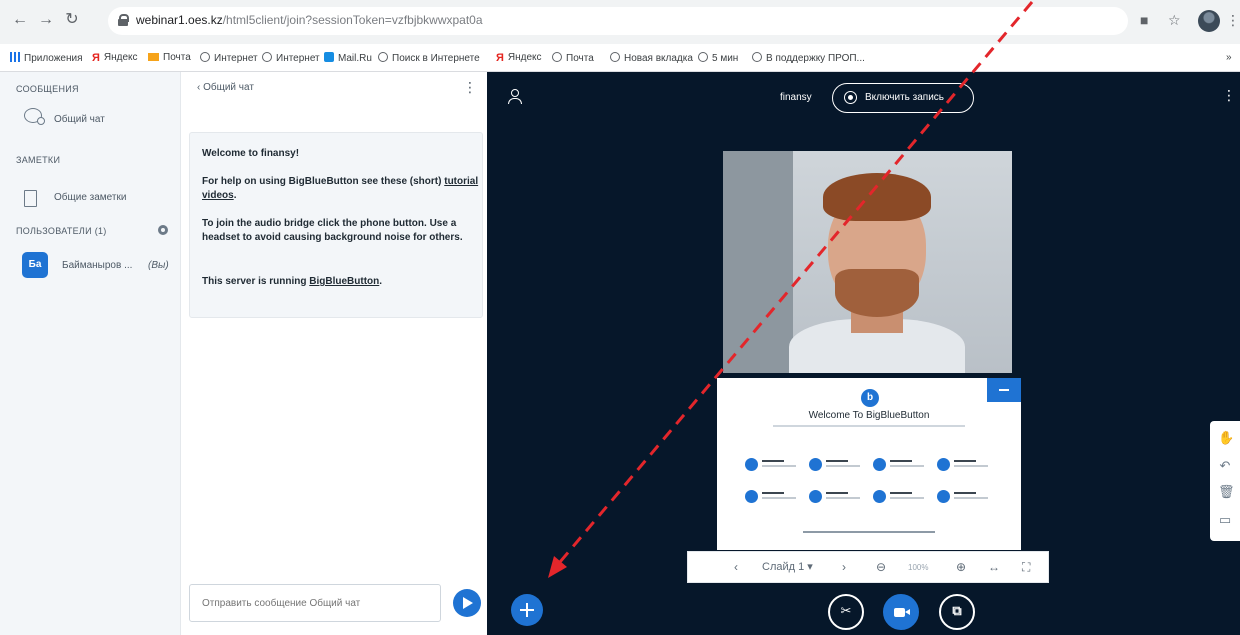 This screenshot has width=1240, height=635. I want to click on user-icon, so click(515, 96).